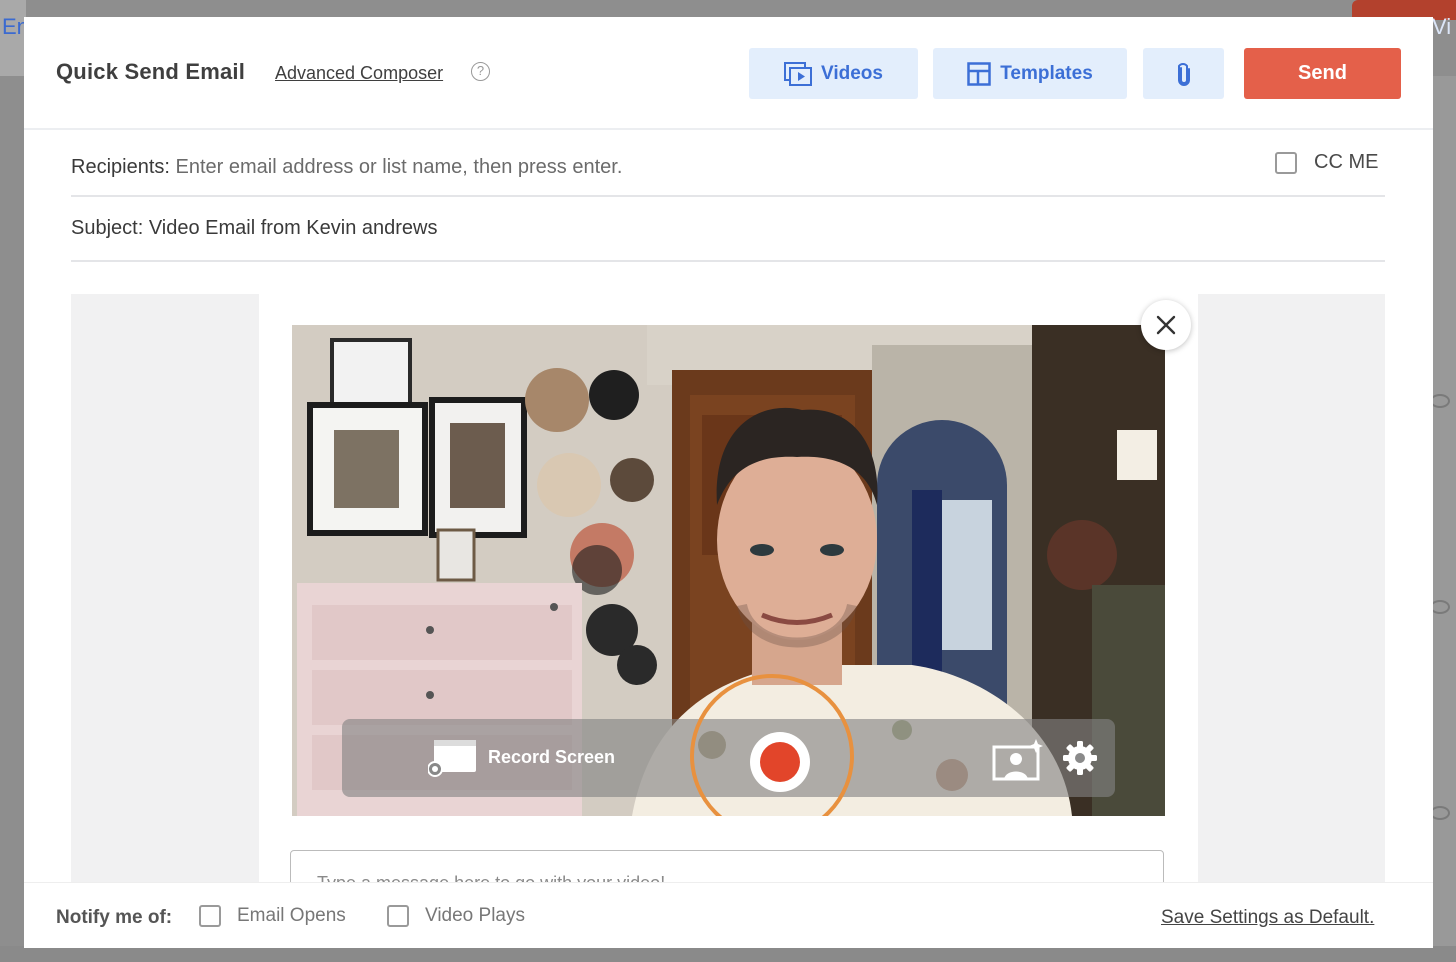  Describe the element at coordinates (1346, 162) in the screenshot. I see `cc-me-label: CC ME` at that location.